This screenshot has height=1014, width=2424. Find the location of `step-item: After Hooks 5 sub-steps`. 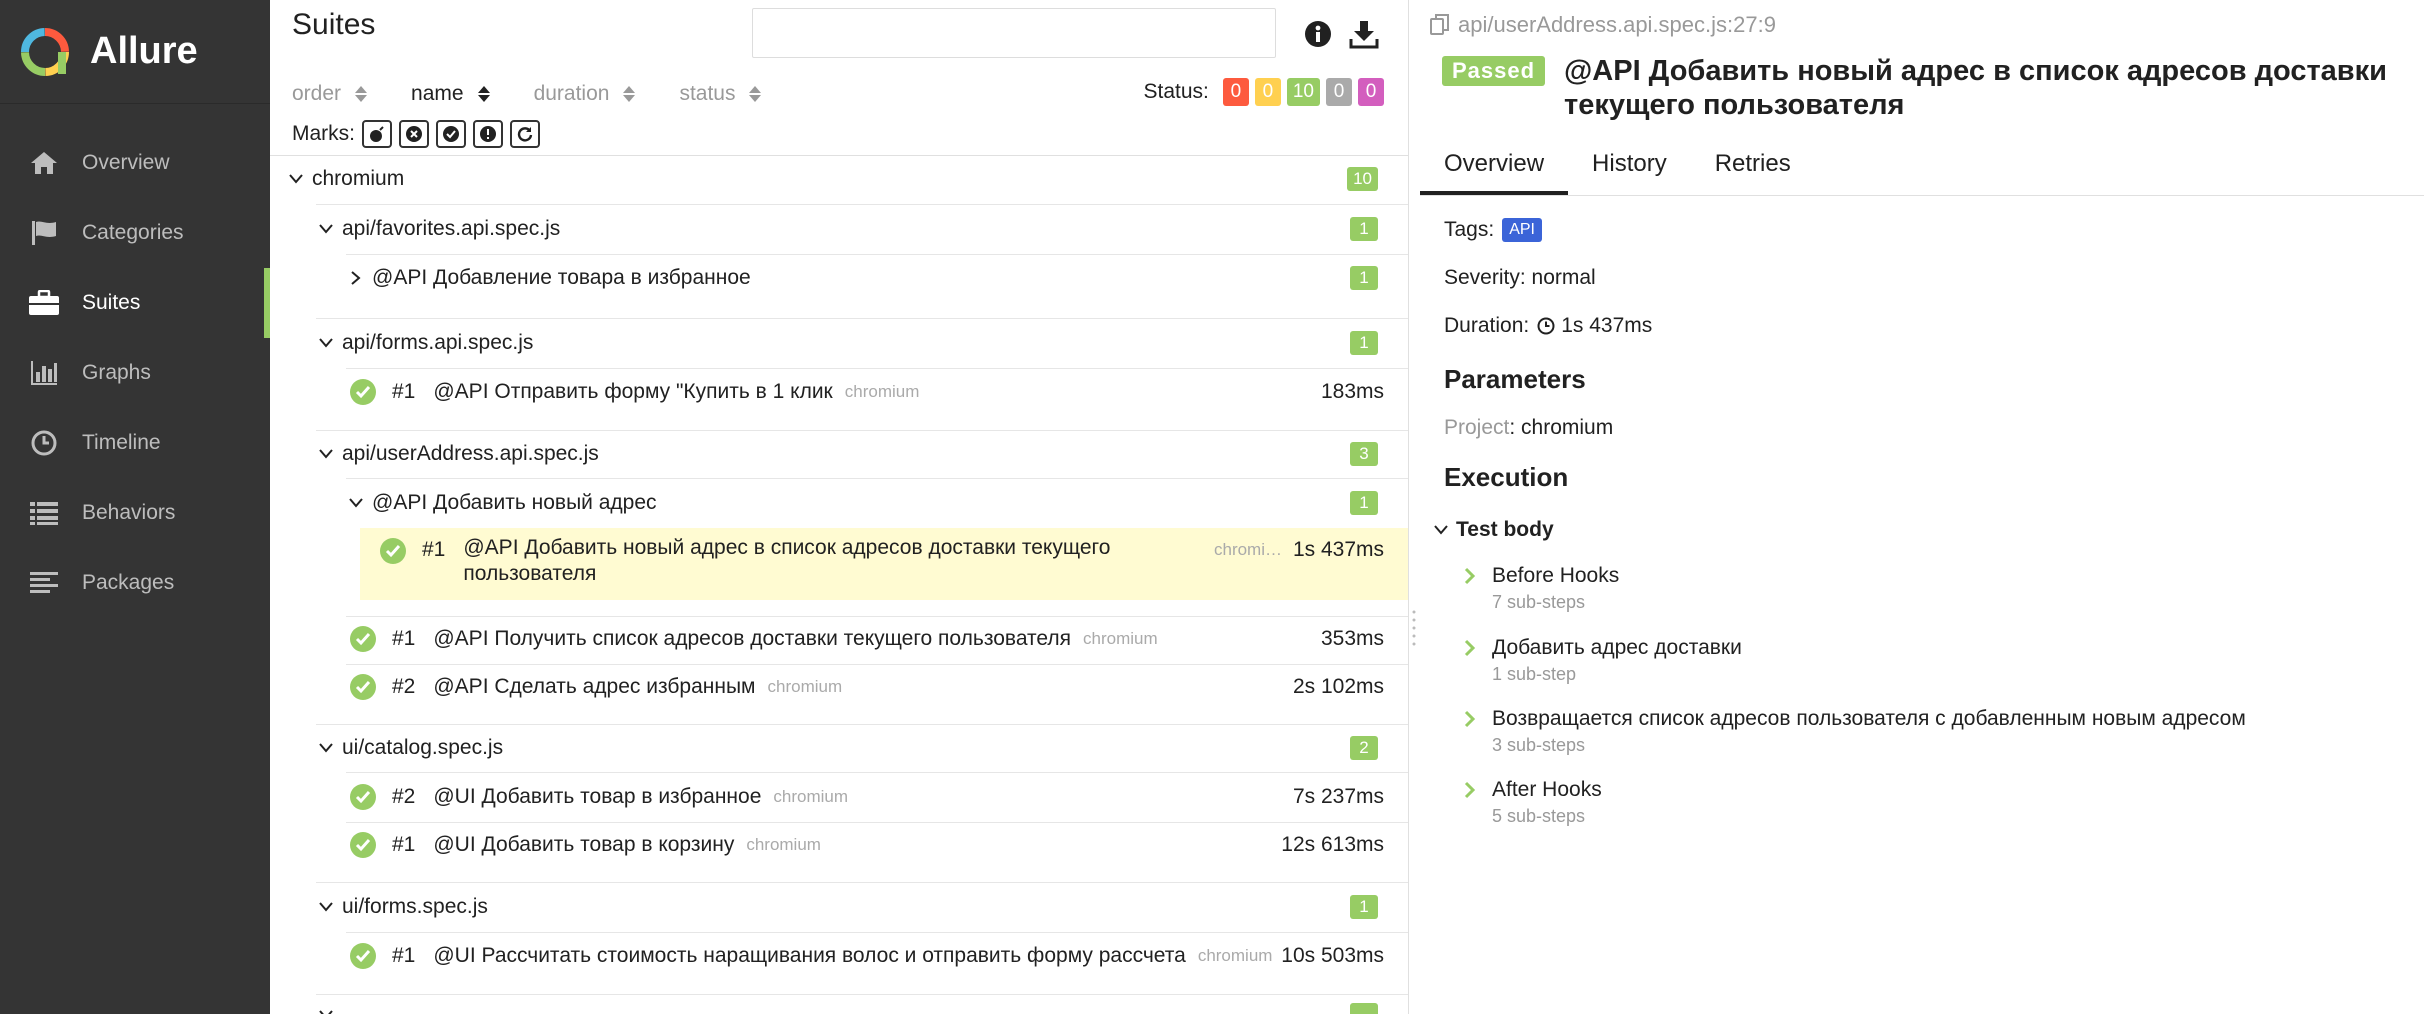

step-item: After Hooks 5 sub-steps is located at coordinates (1533, 802).